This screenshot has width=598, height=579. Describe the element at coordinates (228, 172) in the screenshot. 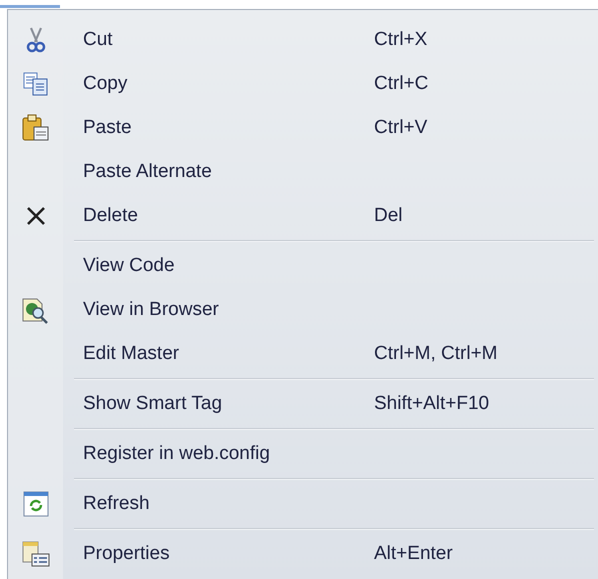

I see `menu-item-label: Paste Alternate` at that location.